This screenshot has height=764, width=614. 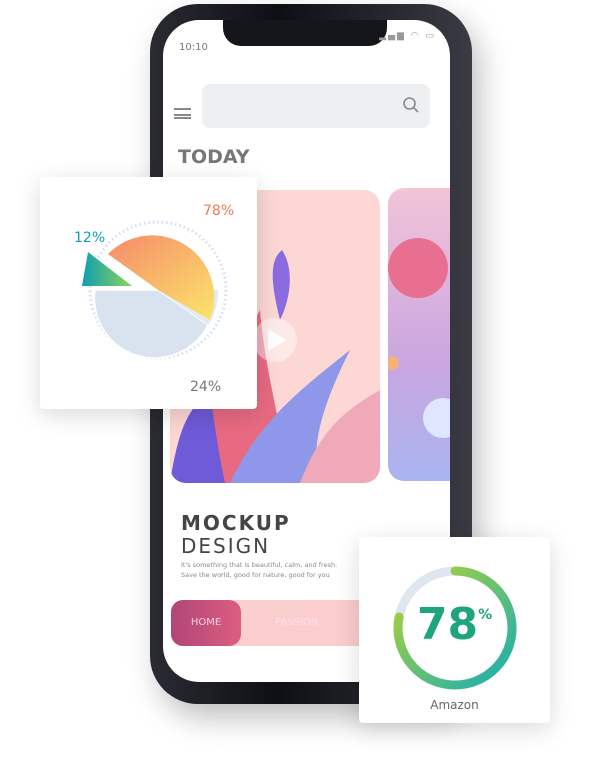 I want to click on label-78: 78%, so click(x=219, y=211).